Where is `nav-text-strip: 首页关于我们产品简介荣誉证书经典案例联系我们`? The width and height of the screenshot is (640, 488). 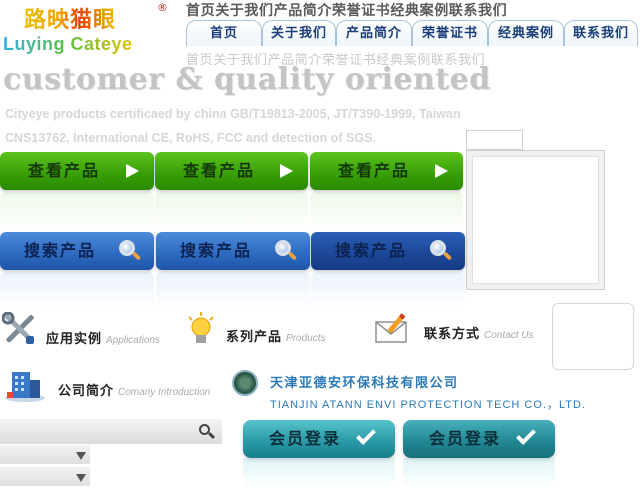
nav-text-strip: 首页关于我们产品简介荣誉证书经典案例联系我们 is located at coordinates (347, 11).